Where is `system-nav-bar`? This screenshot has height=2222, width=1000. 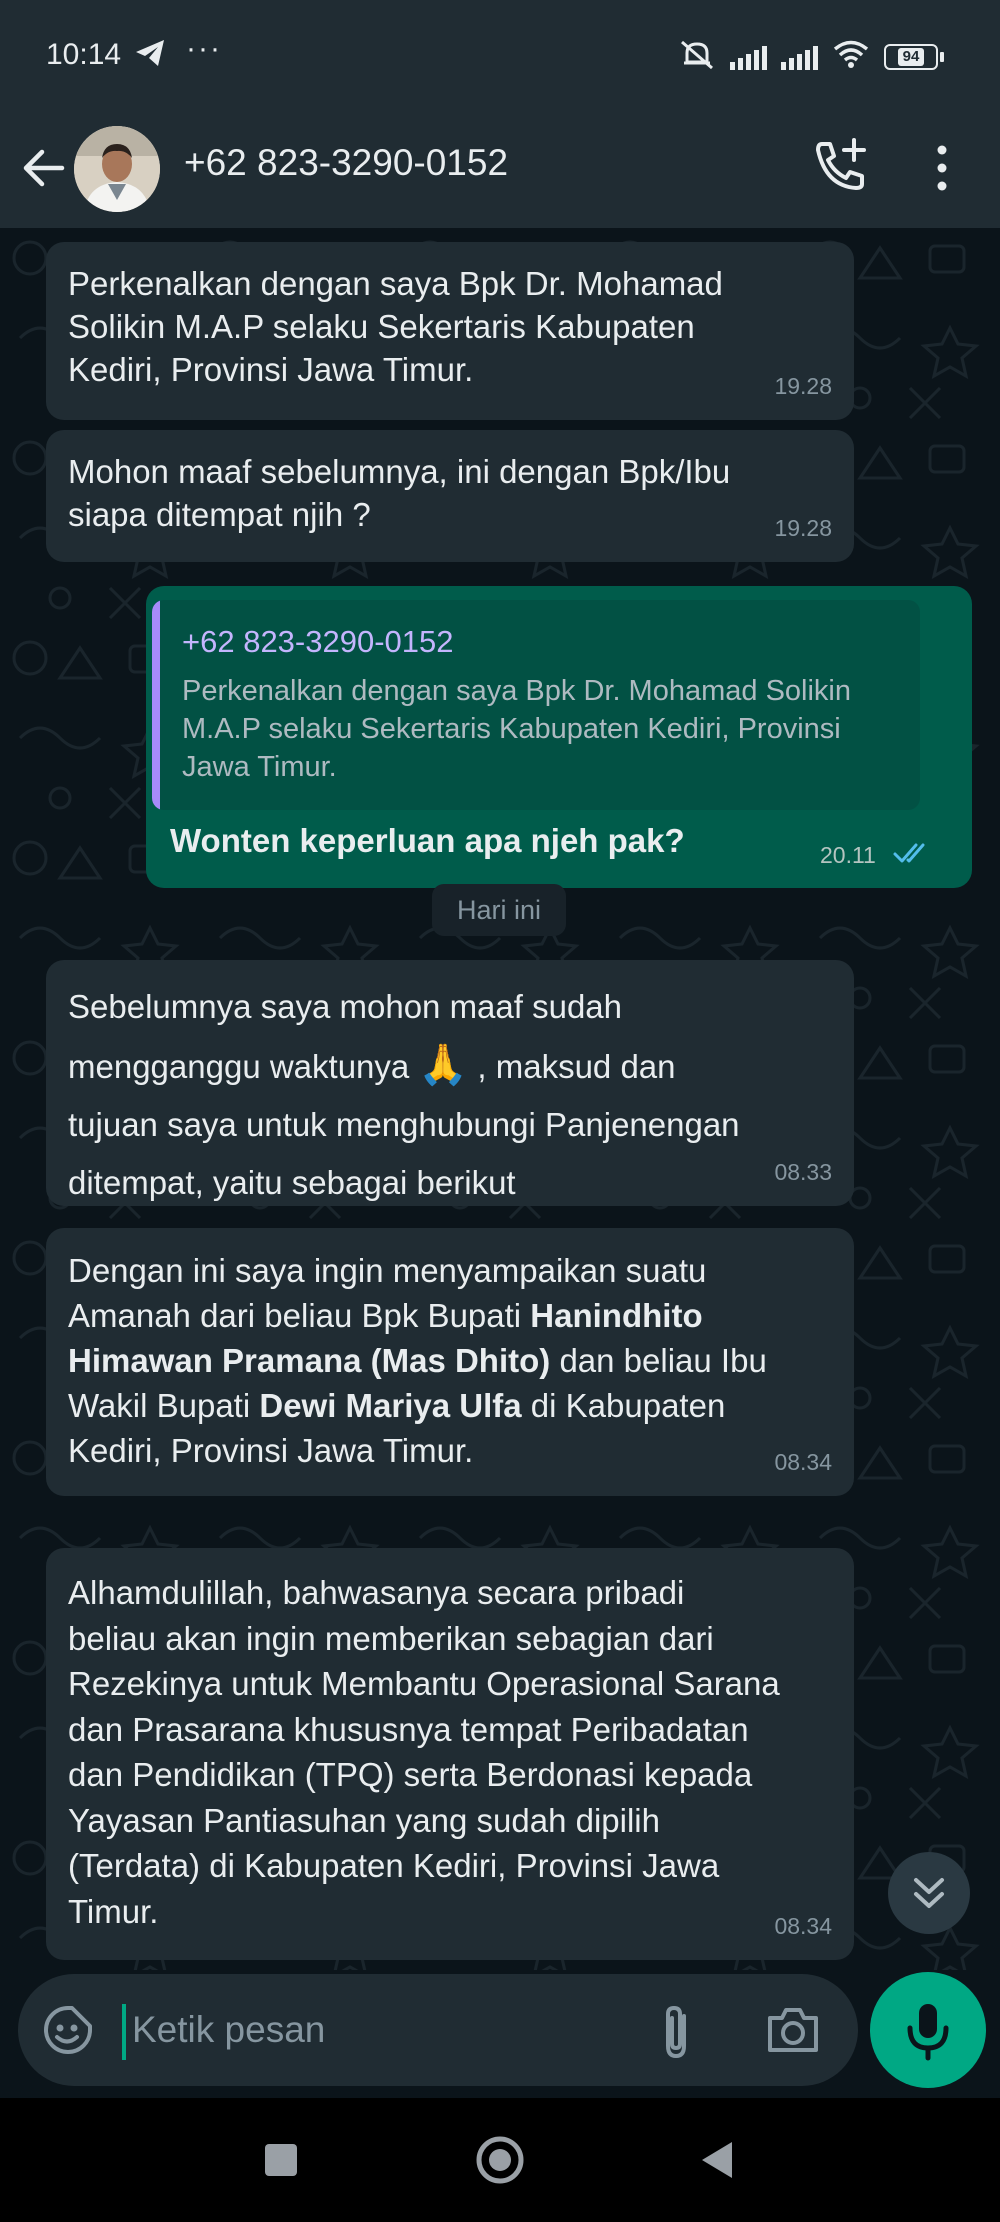
system-nav-bar is located at coordinates (500, 2160).